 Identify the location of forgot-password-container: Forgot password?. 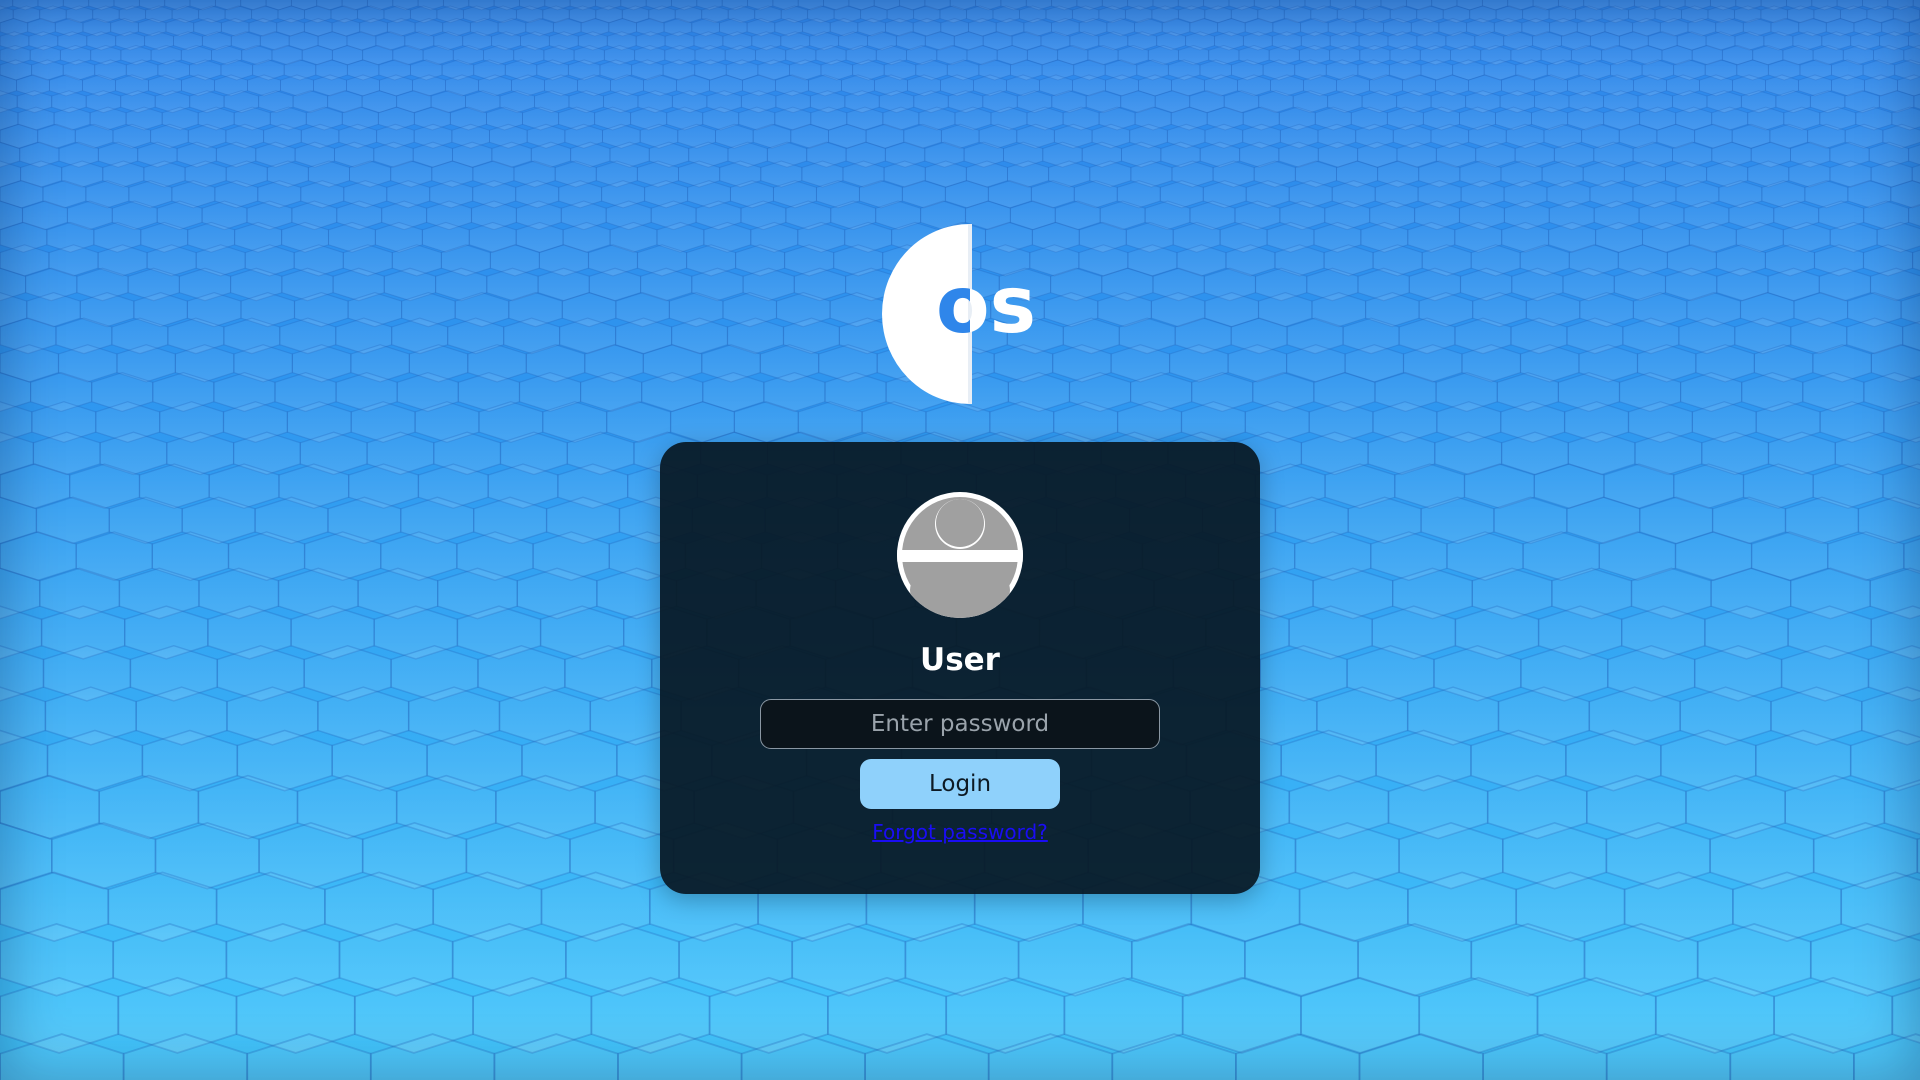
(960, 832).